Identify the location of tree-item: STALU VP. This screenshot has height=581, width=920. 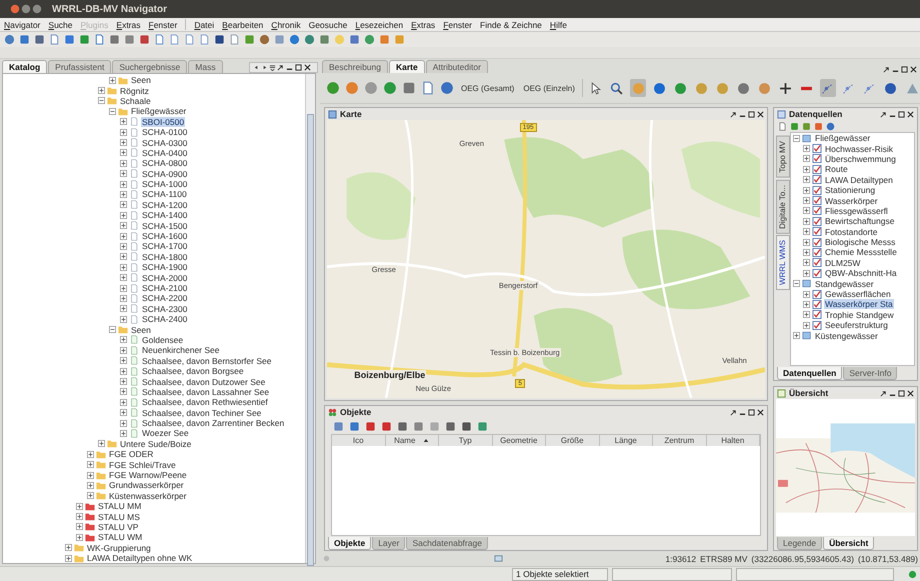
(118, 527).